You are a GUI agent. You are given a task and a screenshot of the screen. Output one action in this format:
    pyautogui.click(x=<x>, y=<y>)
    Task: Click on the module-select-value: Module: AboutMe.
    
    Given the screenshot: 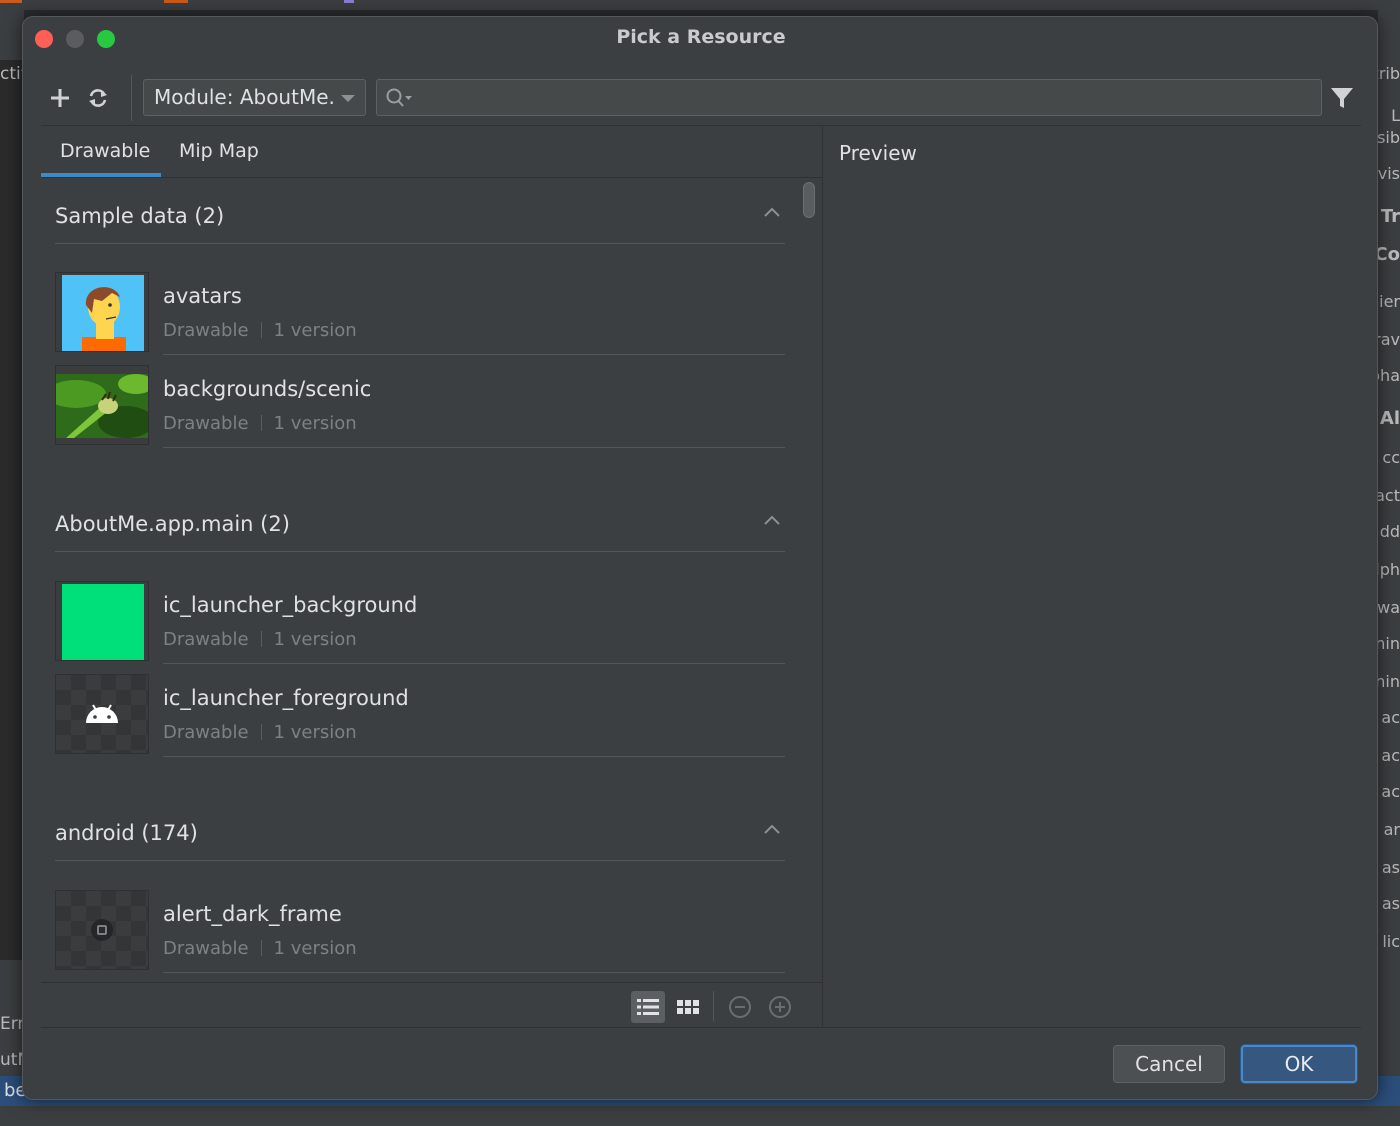 What is the action you would take?
    pyautogui.click(x=244, y=97)
    